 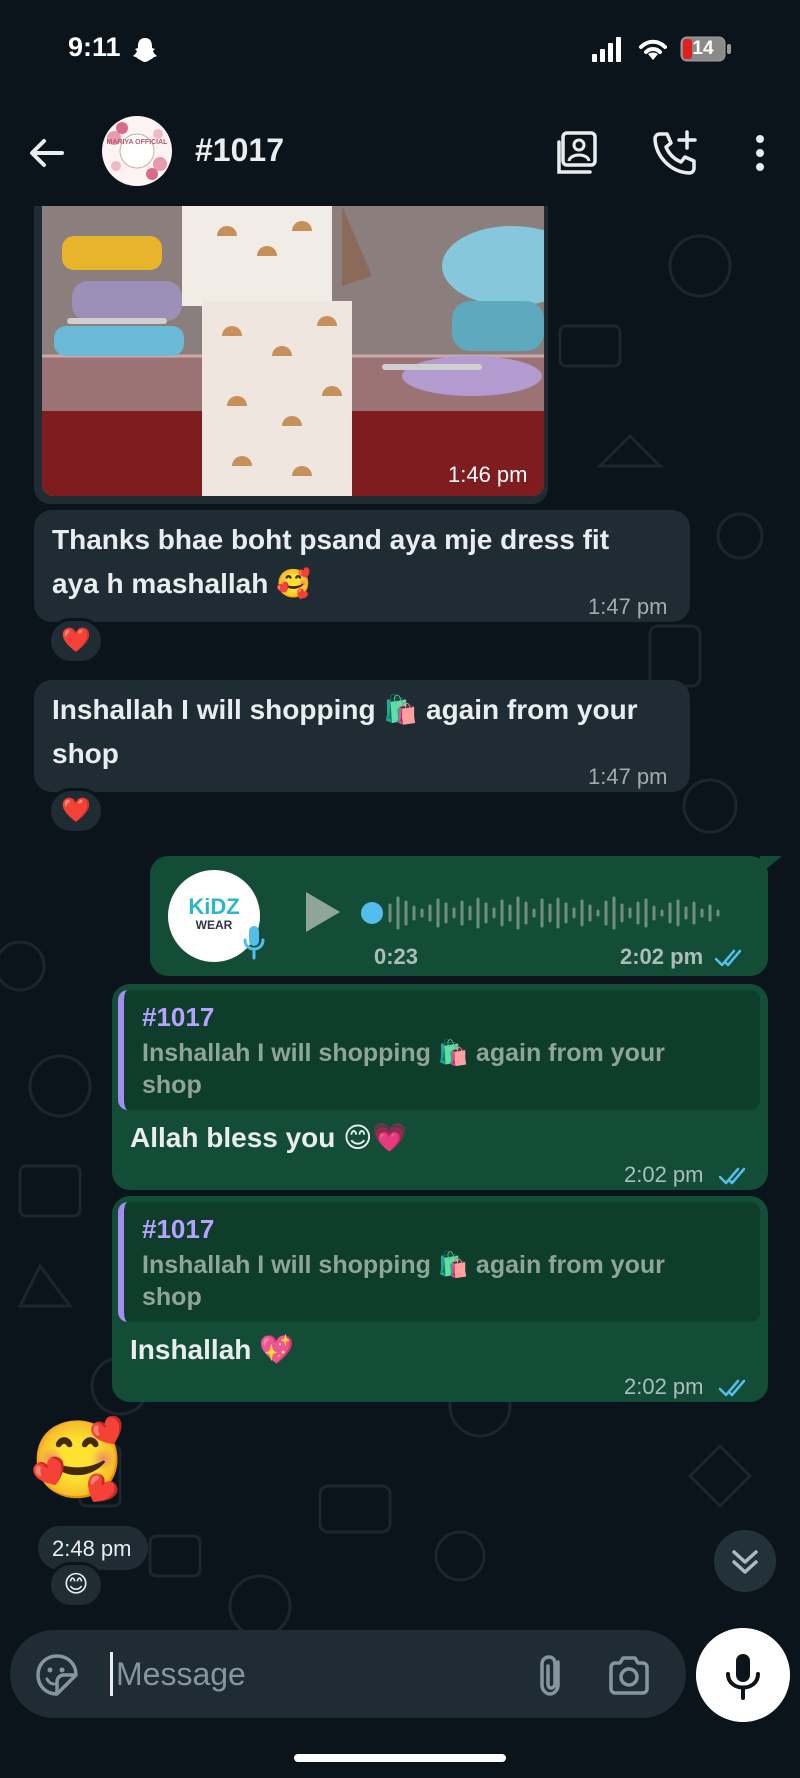 I want to click on emoji-message: 🥰, so click(x=77, y=1461).